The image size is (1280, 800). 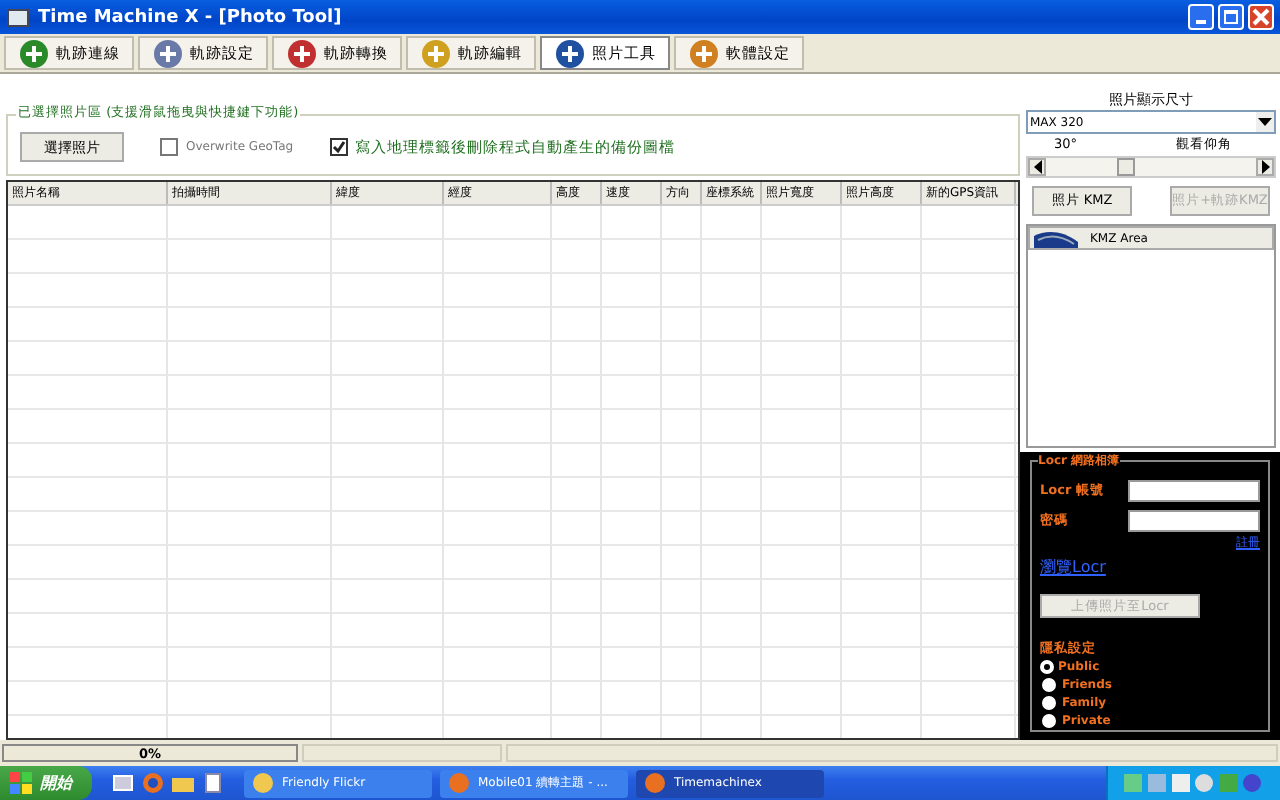 What do you see at coordinates (1073, 567) in the screenshot?
I see `browse-link: 瀏覽Locr` at bounding box center [1073, 567].